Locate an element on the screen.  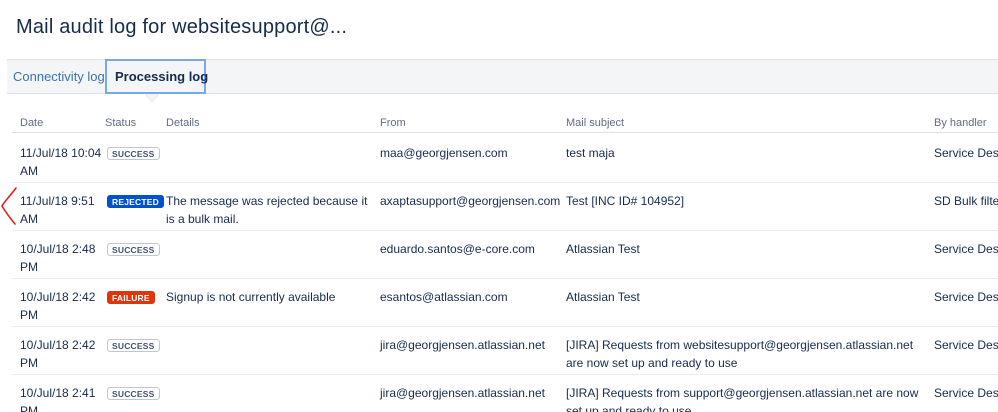
status-badge: REJECTED is located at coordinates (135, 201).